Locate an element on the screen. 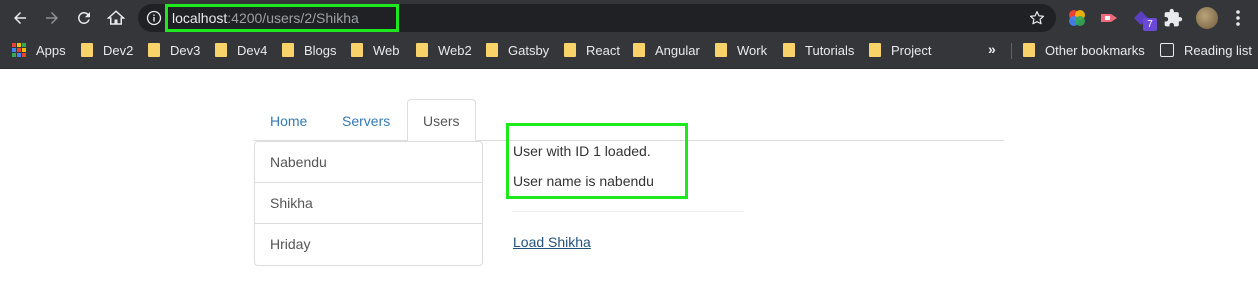 Image resolution: width=1258 pixels, height=298 pixels. extensions-puzzle-icon is located at coordinates (1173, 18).